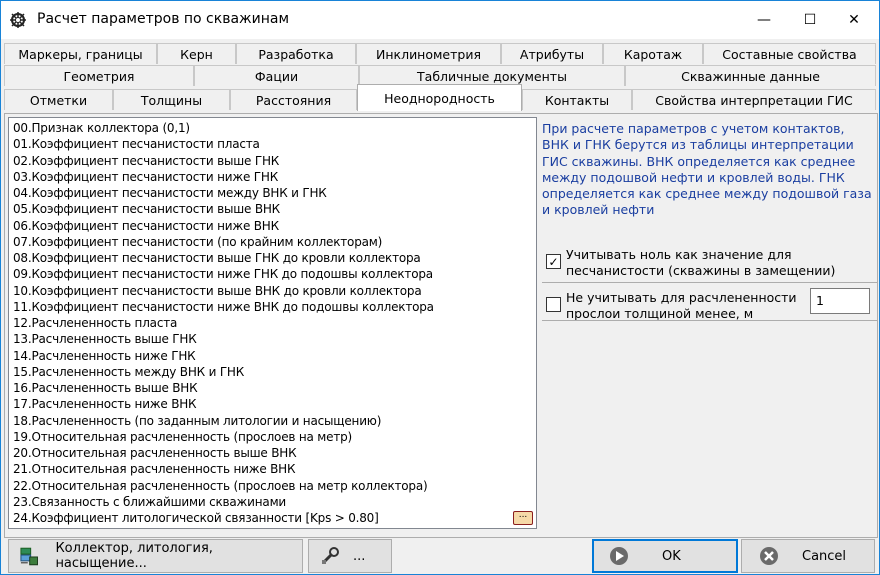 This screenshot has width=880, height=575. Describe the element at coordinates (105, 404) in the screenshot. I see `list-item: 17.Расчлененность ниже ВНК` at that location.